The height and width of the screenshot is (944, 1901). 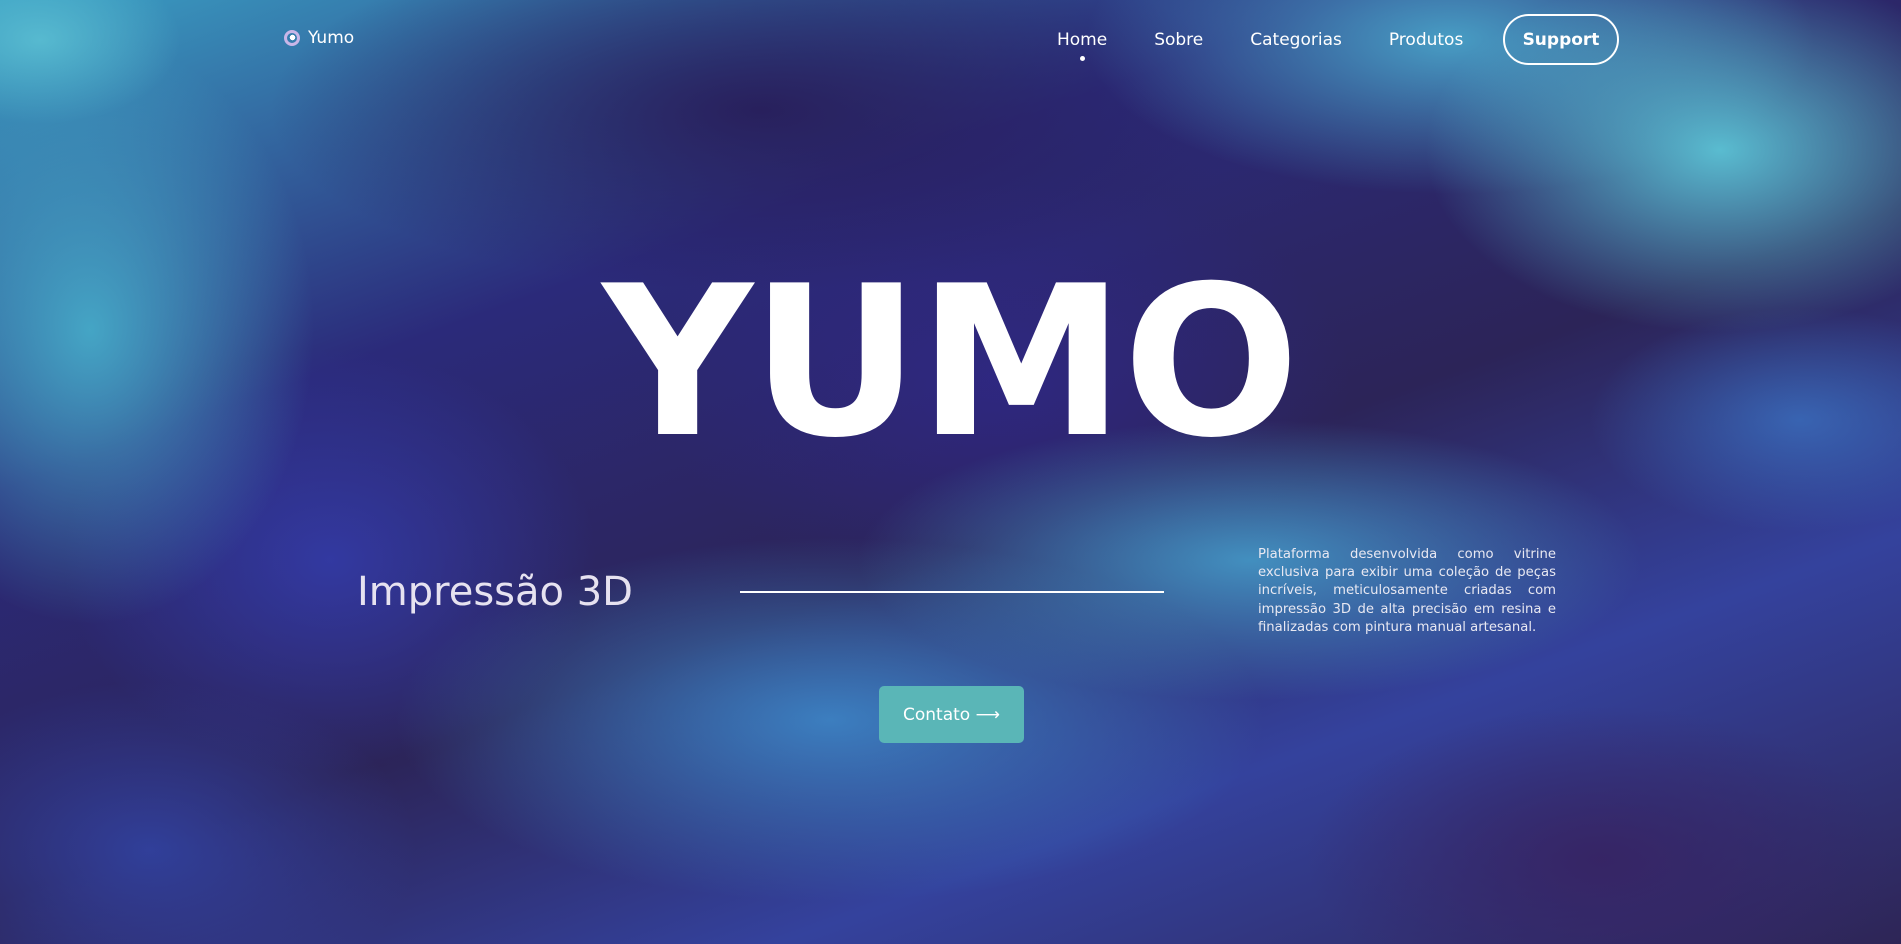 What do you see at coordinates (951, 714) in the screenshot?
I see `contact-button: Contato ⟶` at bounding box center [951, 714].